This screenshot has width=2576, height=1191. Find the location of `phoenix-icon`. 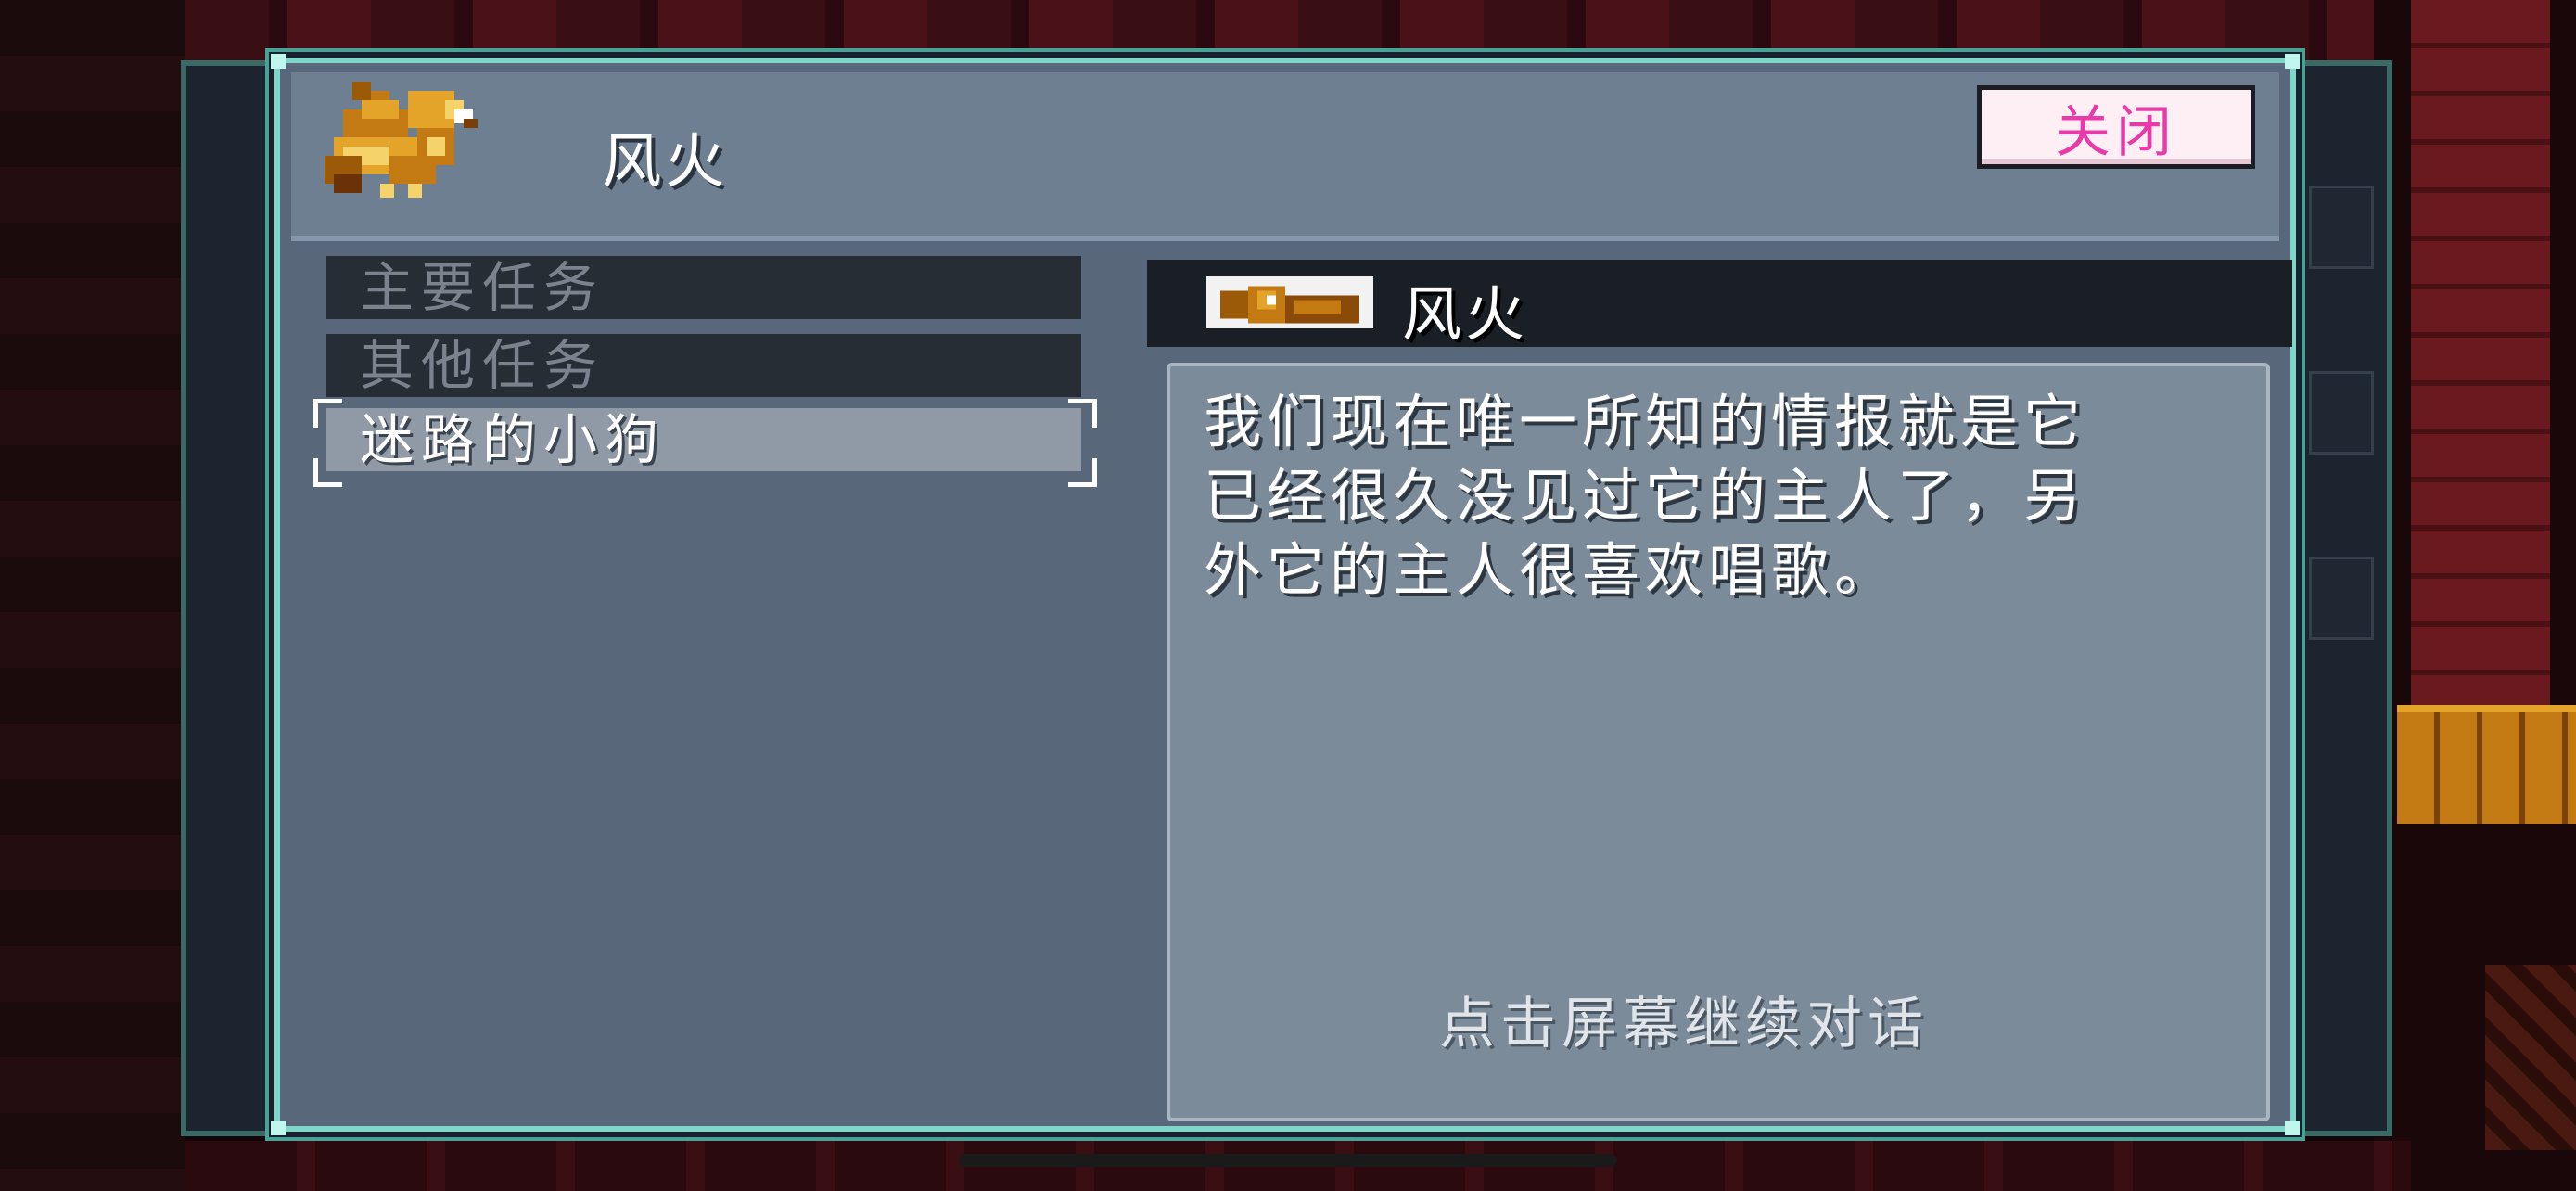

phoenix-icon is located at coordinates (401, 140).